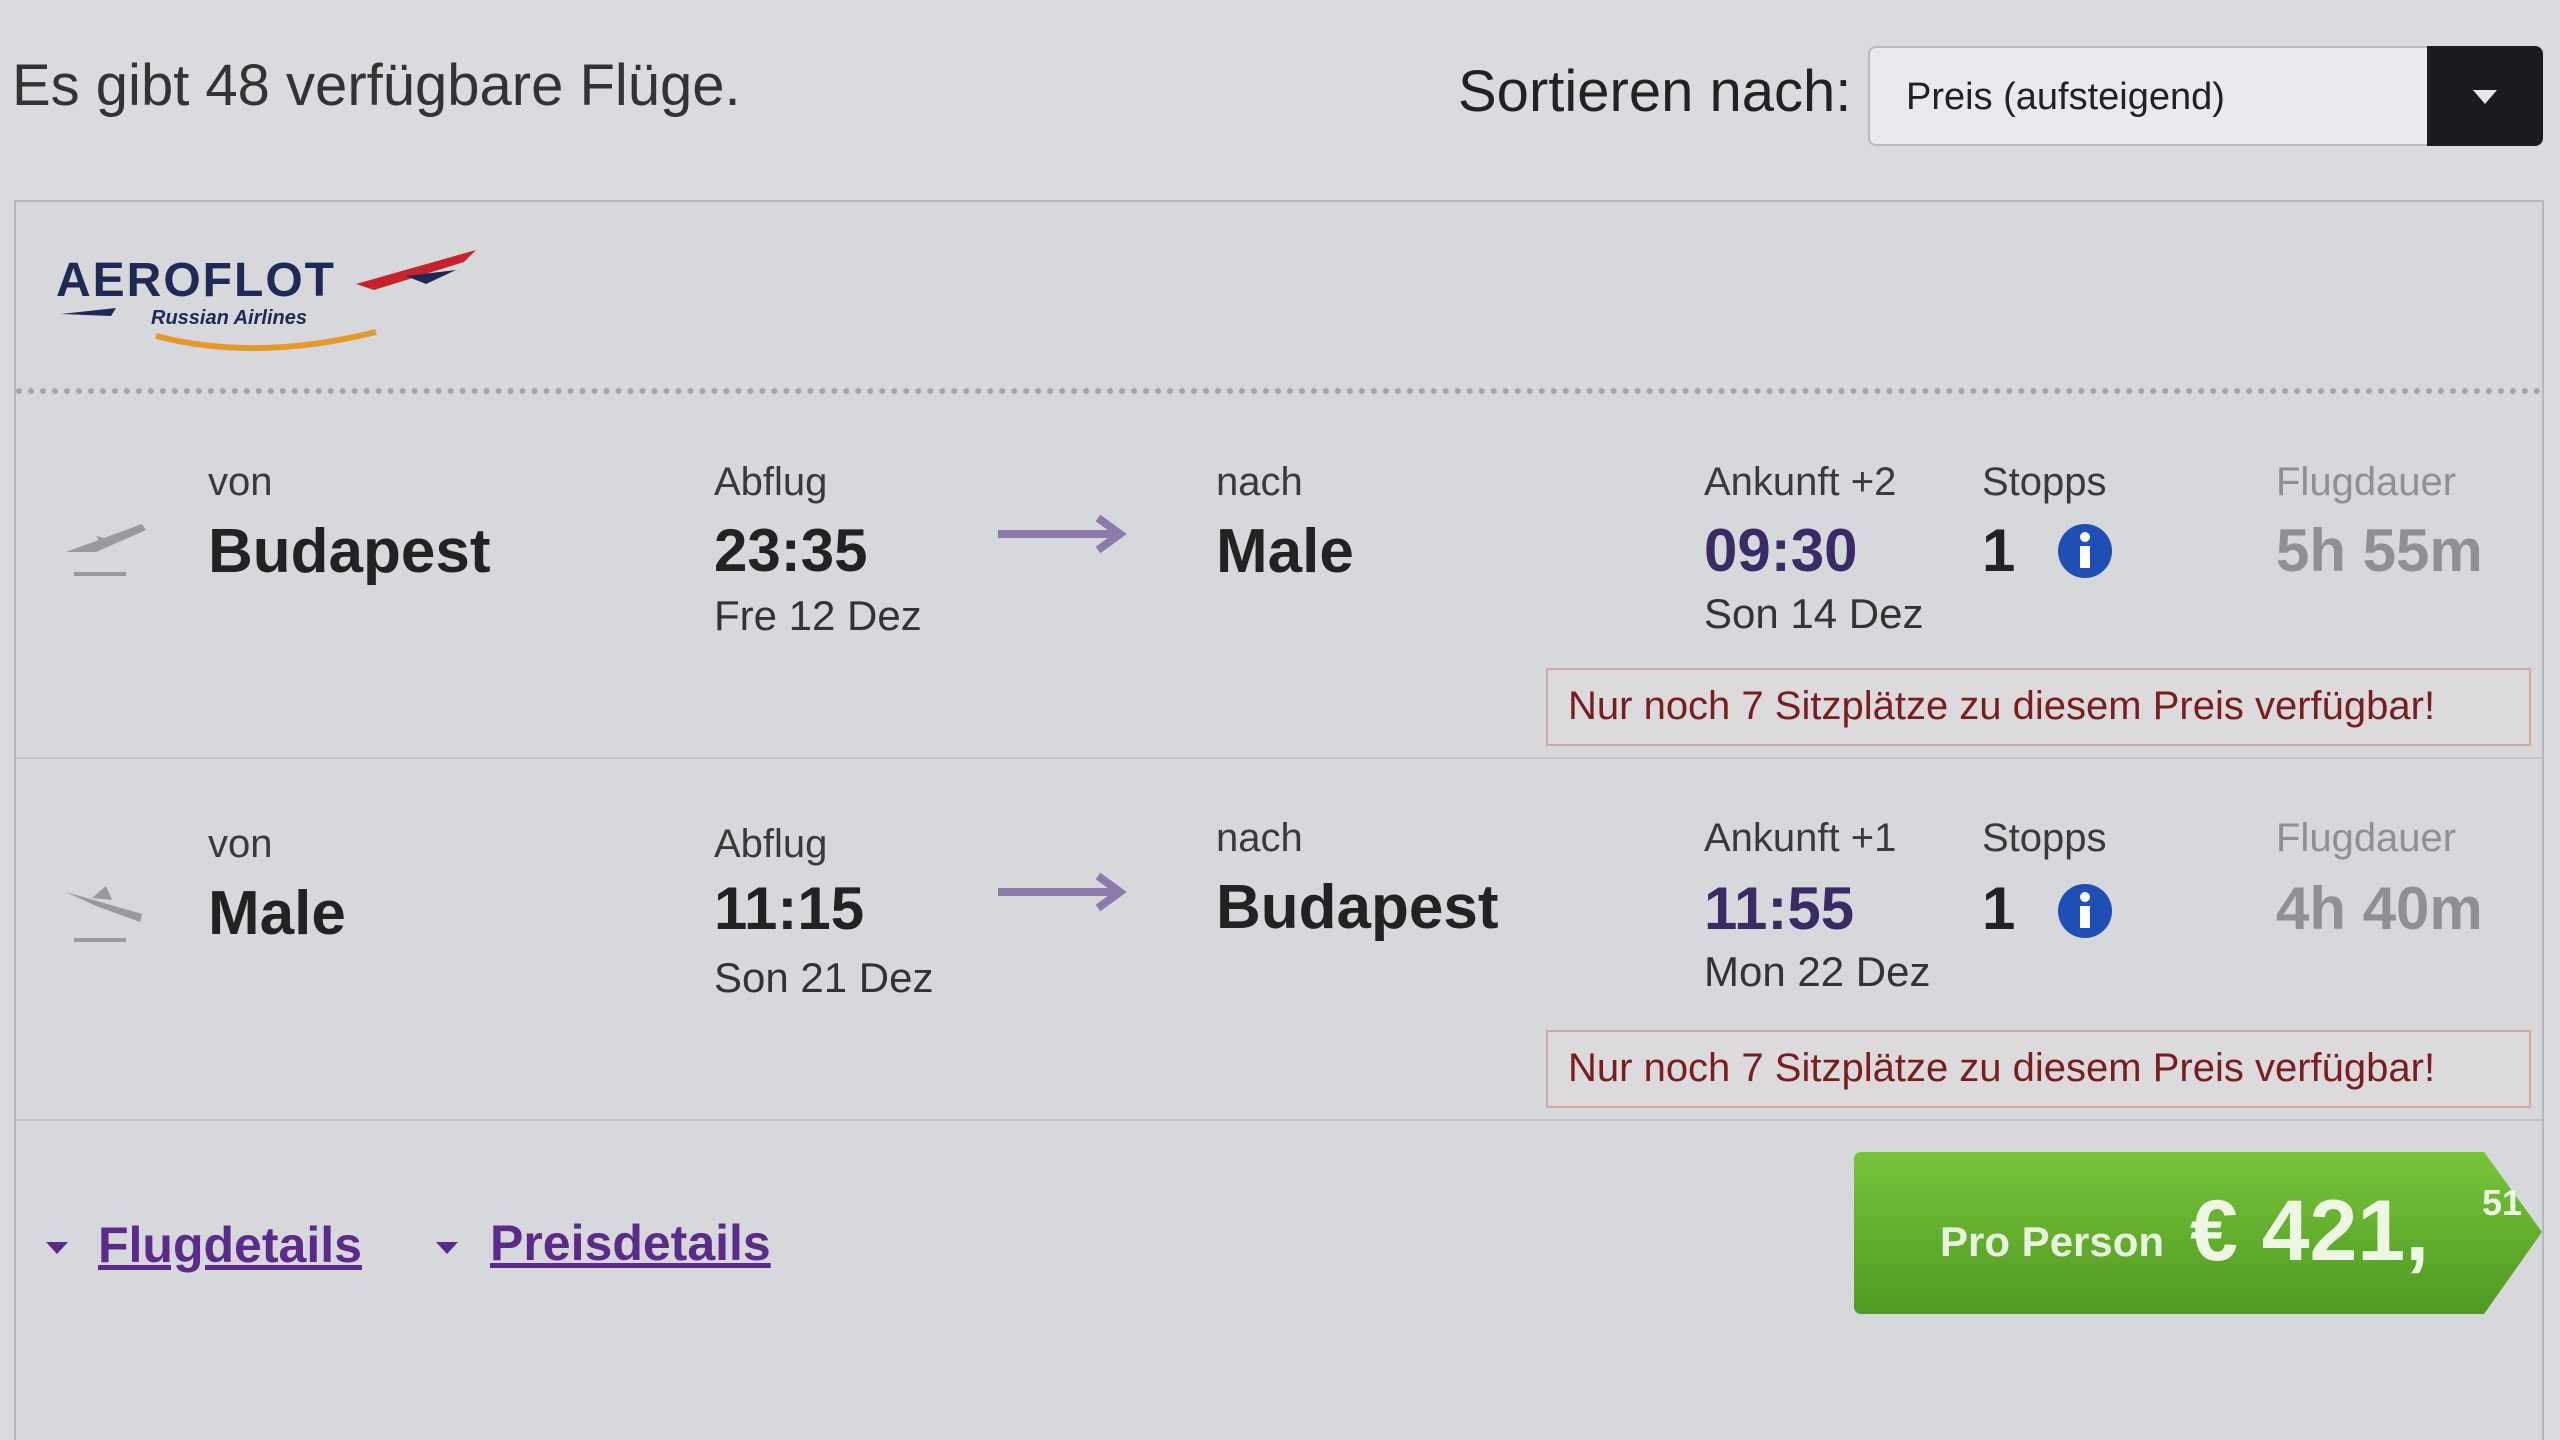 The image size is (2560, 1440). What do you see at coordinates (1817, 971) in the screenshot?
I see `arrival-date: Mon 22 Dez` at bounding box center [1817, 971].